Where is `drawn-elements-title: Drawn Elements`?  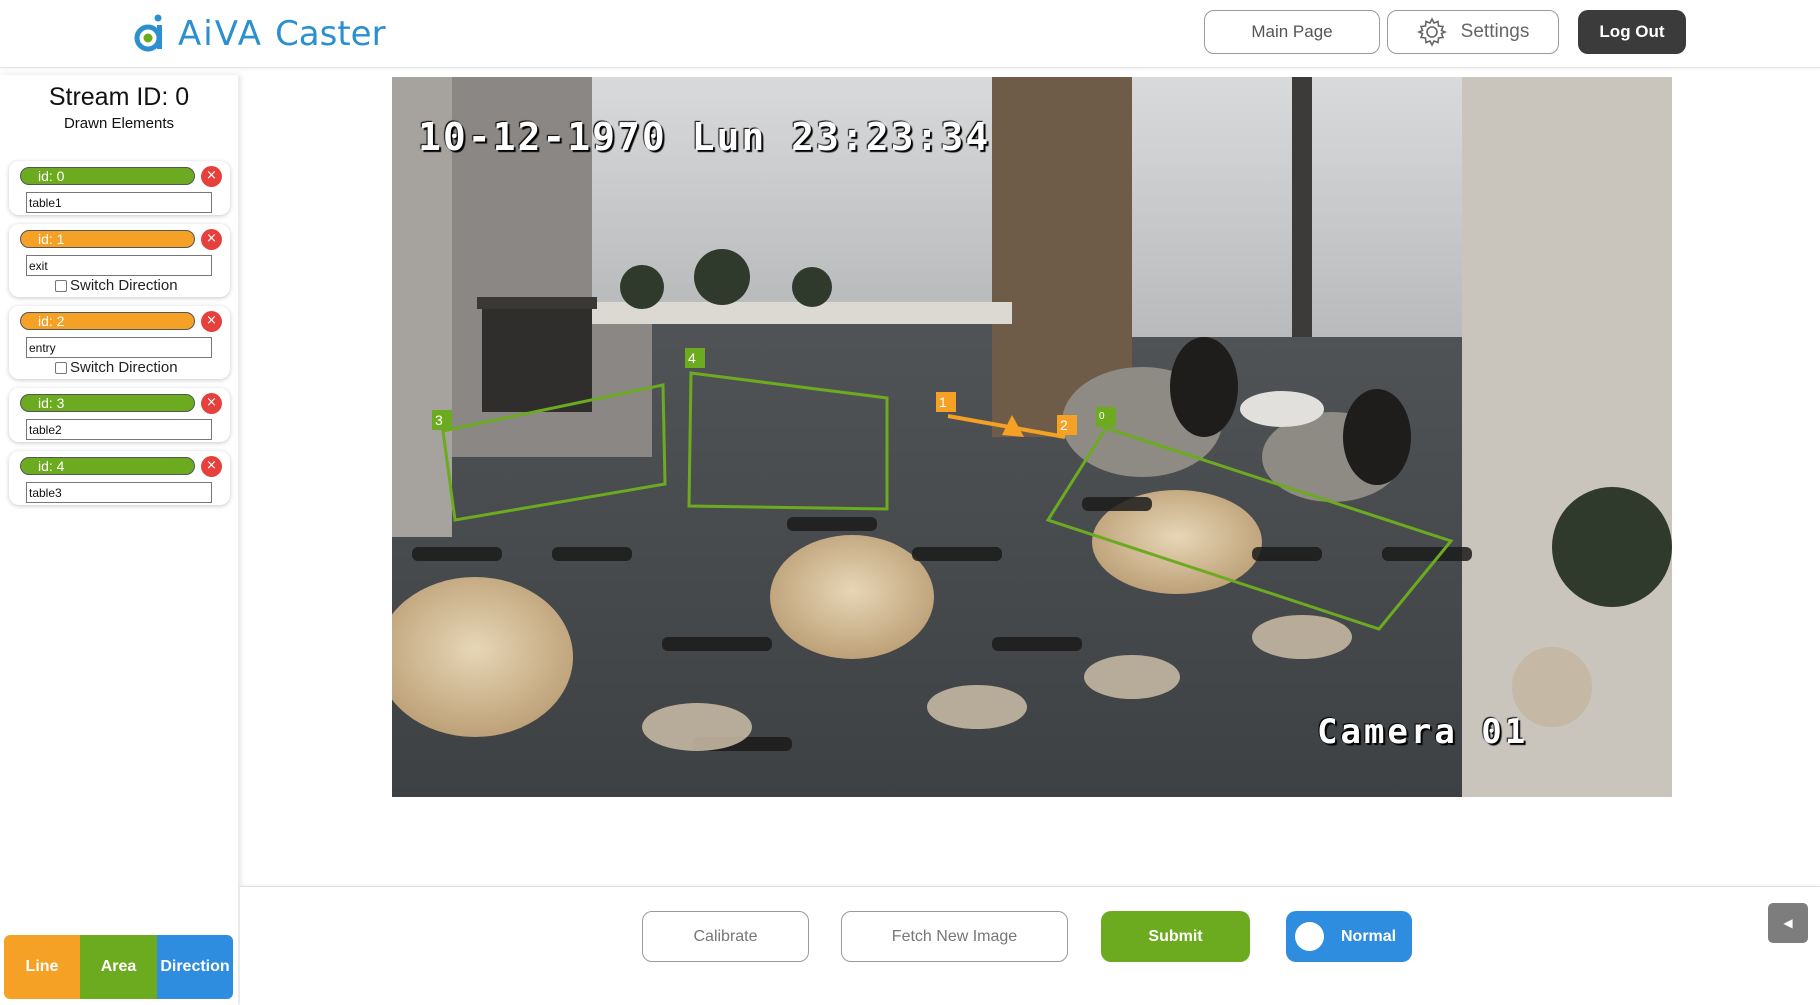
drawn-elements-title: Drawn Elements is located at coordinates (119, 123).